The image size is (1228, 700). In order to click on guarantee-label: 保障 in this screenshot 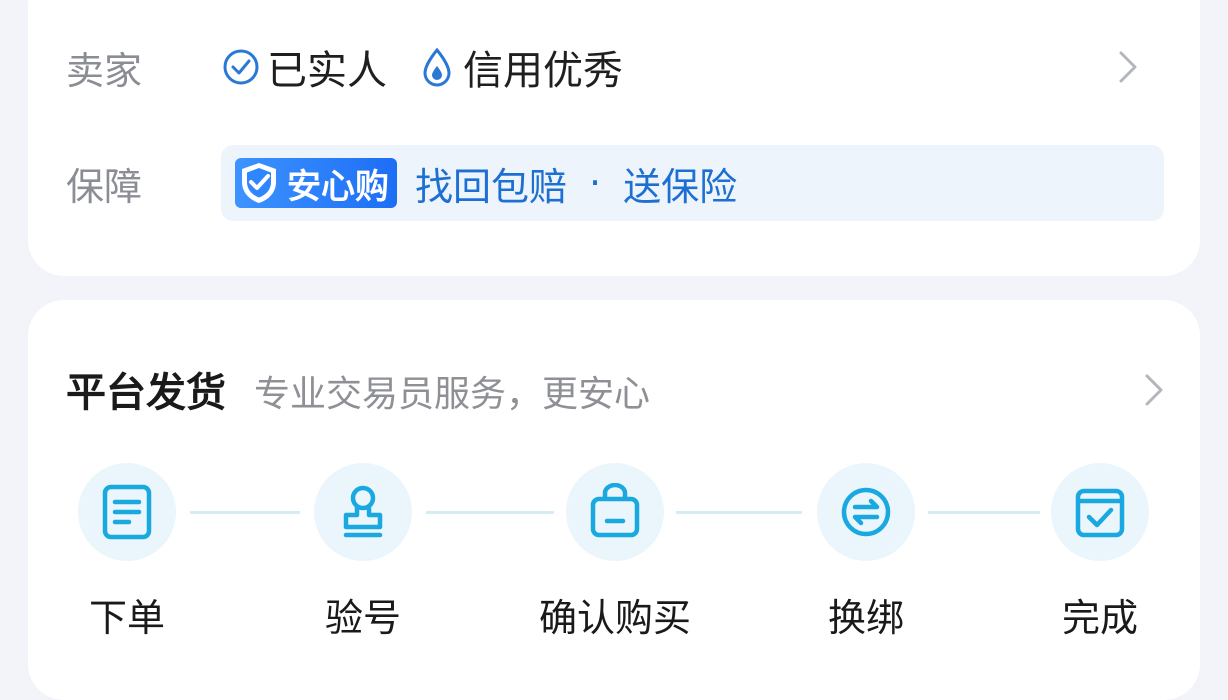, I will do `click(104, 186)`.